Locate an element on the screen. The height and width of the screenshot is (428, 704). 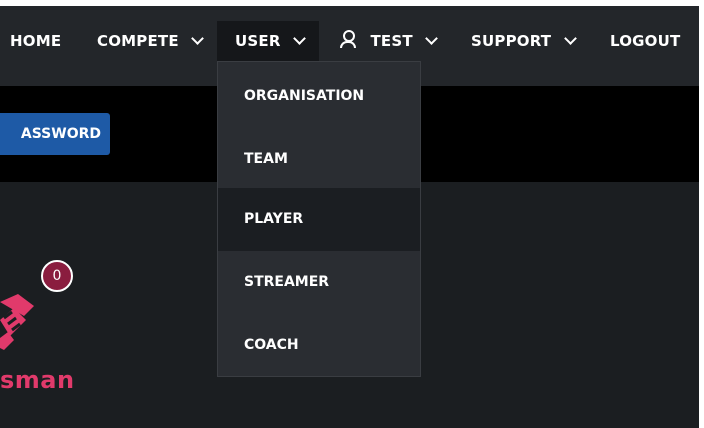
nav-compete-label: COMPETE is located at coordinates (138, 41).